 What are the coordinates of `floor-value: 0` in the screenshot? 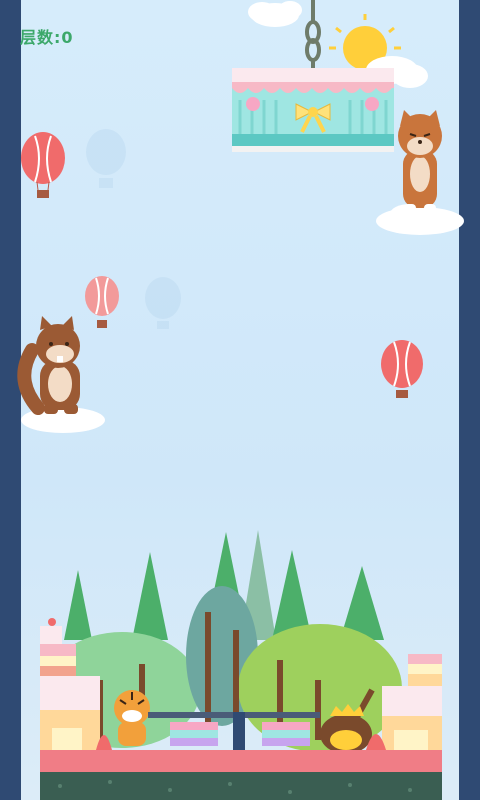 It's located at (67, 37).